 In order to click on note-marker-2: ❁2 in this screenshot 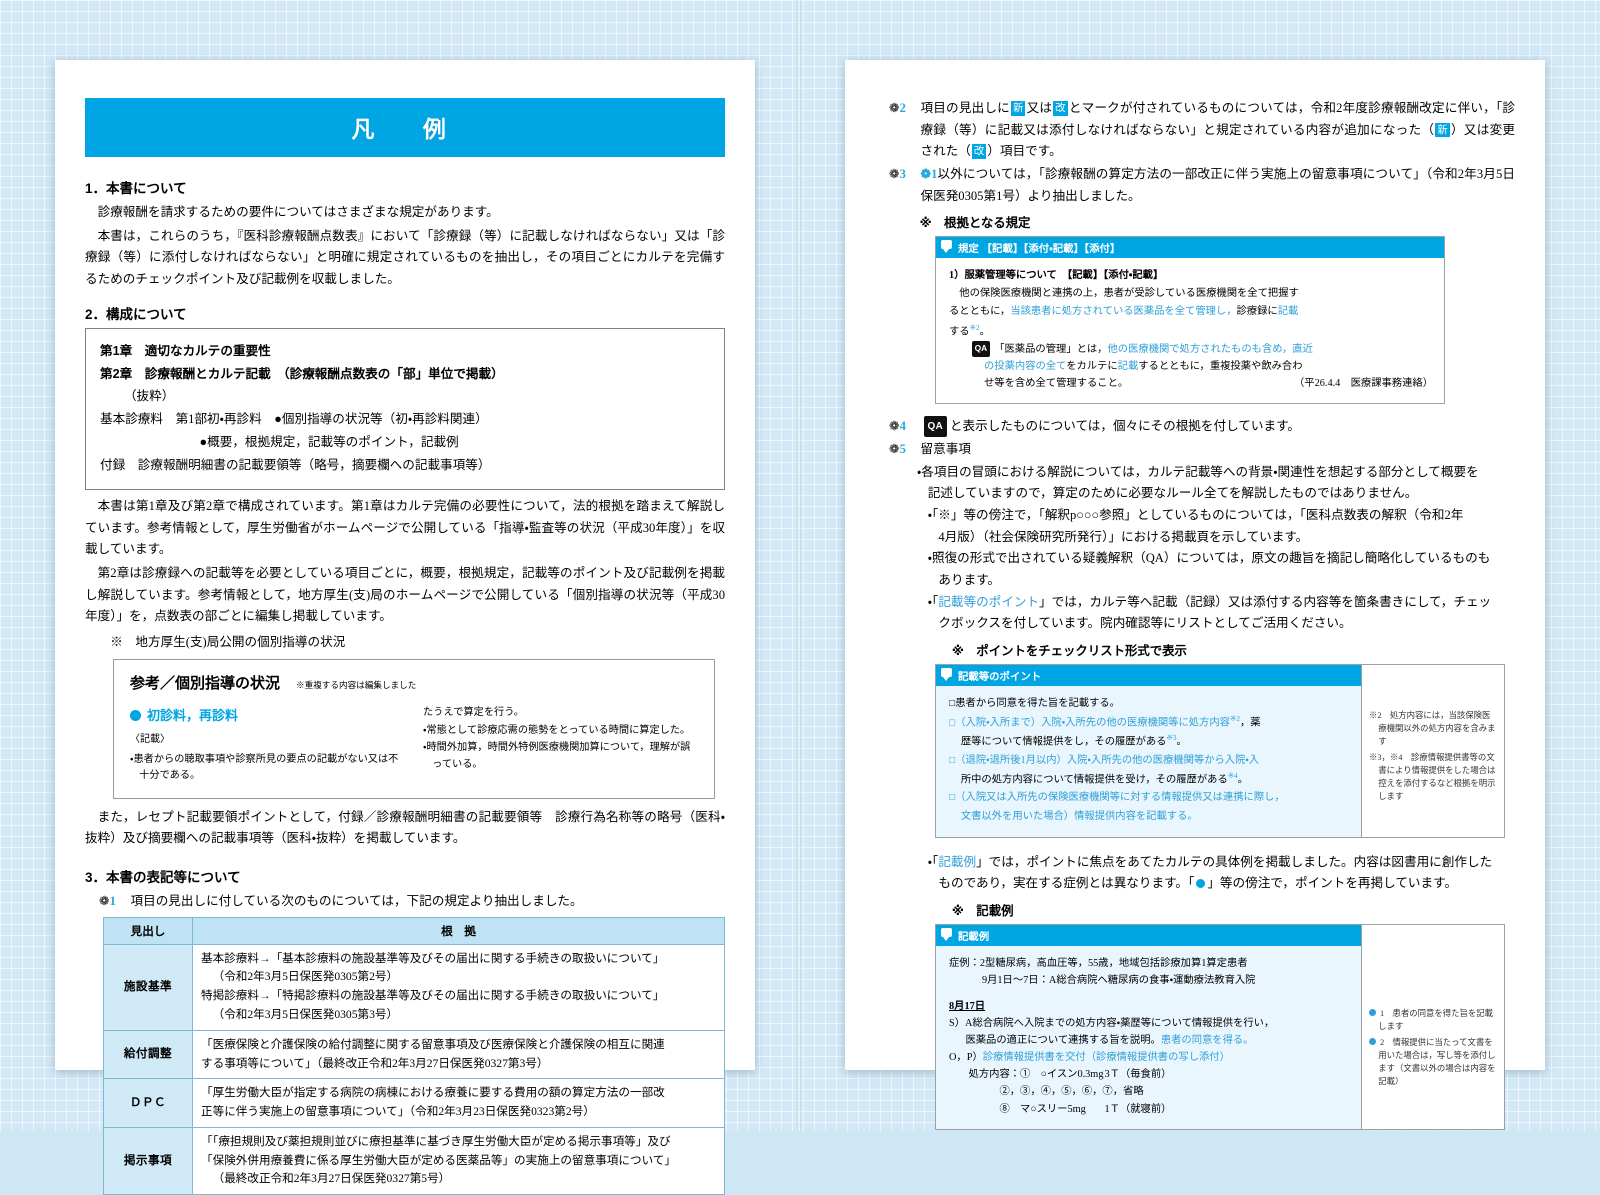, I will do `click(897, 108)`.